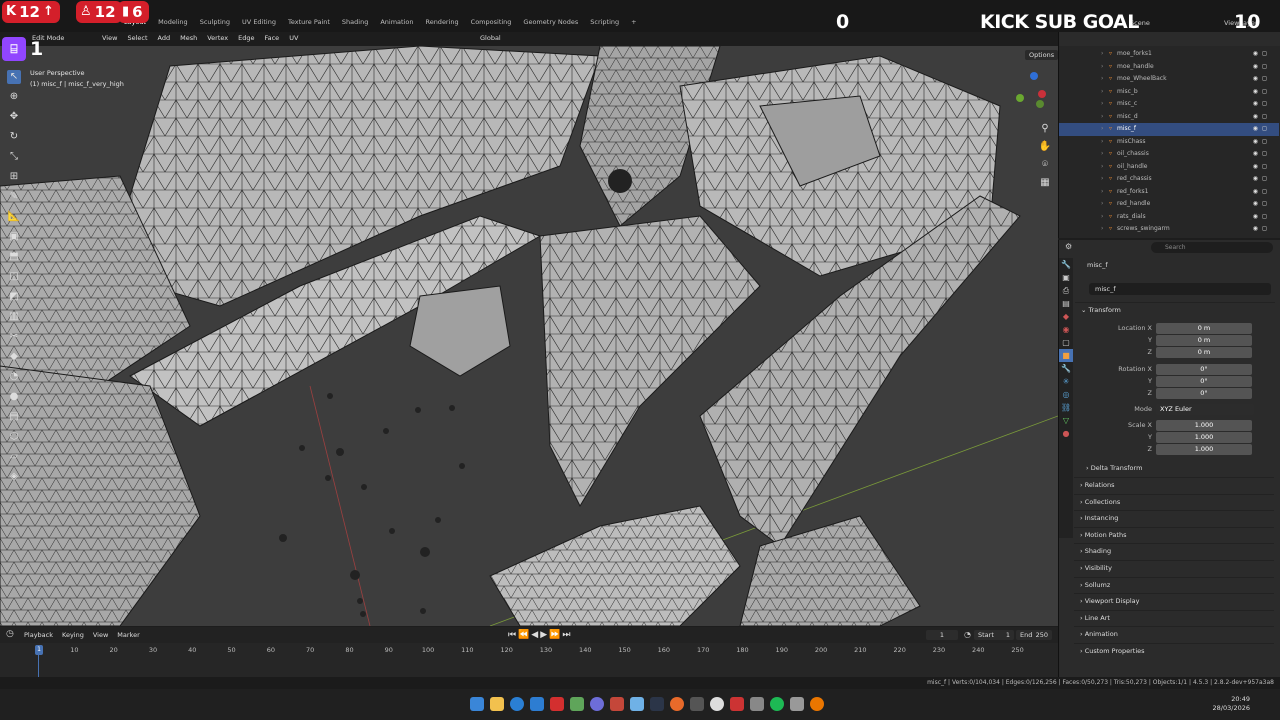 The width and height of the screenshot is (1280, 720). What do you see at coordinates (1066, 290) in the screenshot?
I see `output-tab-icon: ⎙` at bounding box center [1066, 290].